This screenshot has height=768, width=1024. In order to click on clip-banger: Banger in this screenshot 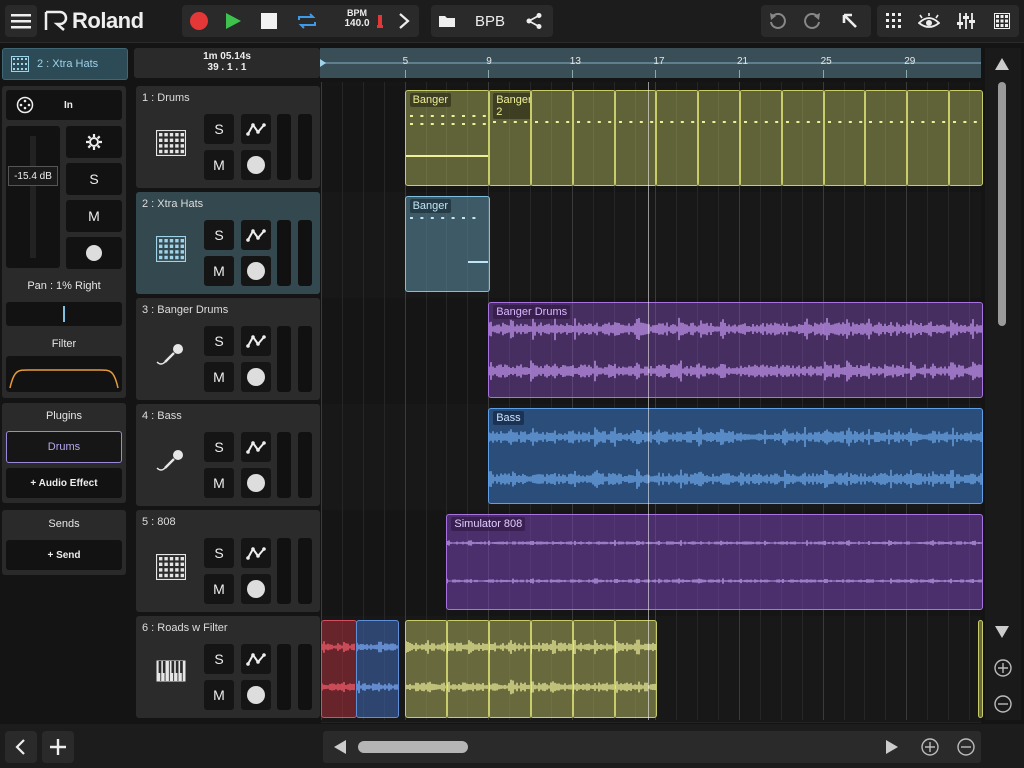, I will do `click(447, 138)`.